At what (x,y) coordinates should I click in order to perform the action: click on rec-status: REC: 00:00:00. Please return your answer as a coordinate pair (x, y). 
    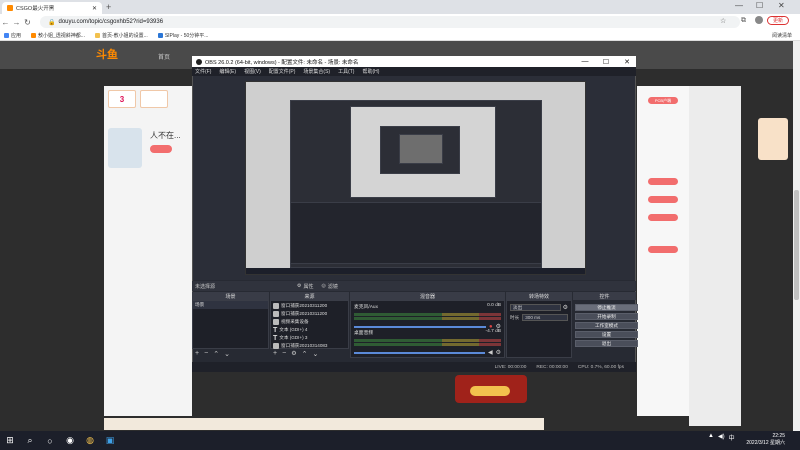
    Looking at the image, I should click on (552, 367).